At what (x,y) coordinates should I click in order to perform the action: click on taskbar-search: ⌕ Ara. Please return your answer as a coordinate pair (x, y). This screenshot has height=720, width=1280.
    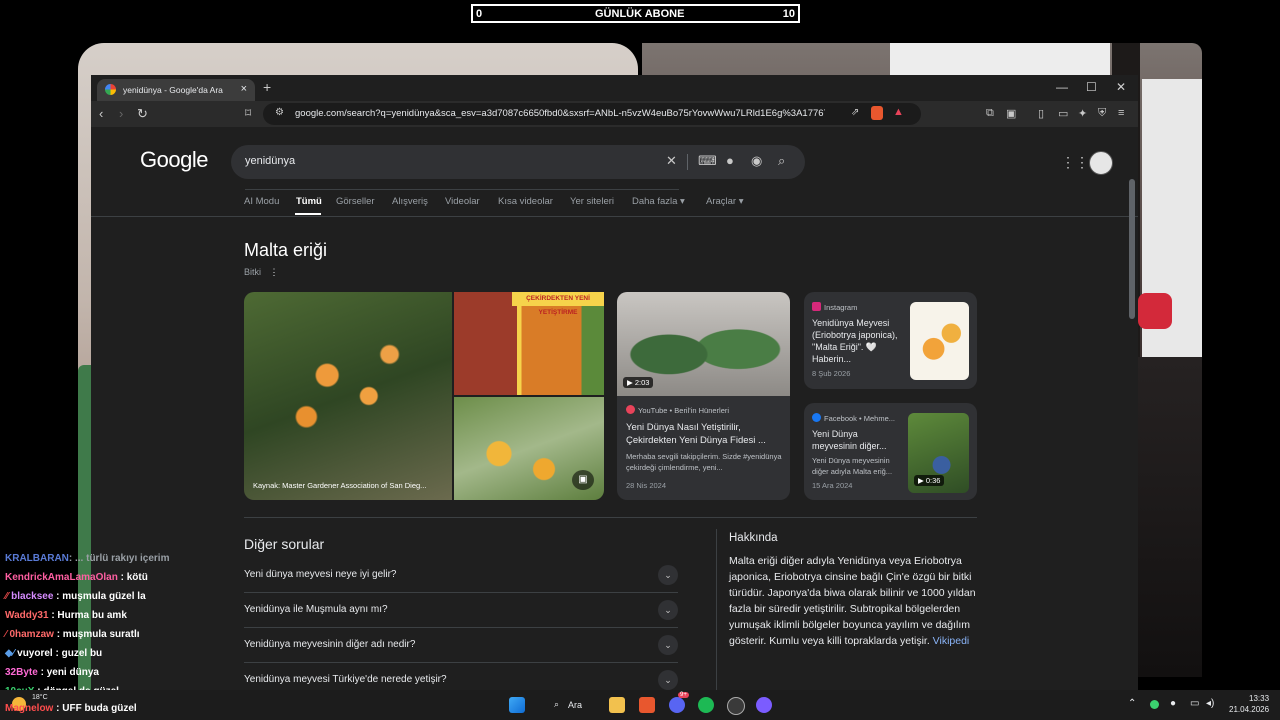
    Looking at the image, I should click on (576, 705).